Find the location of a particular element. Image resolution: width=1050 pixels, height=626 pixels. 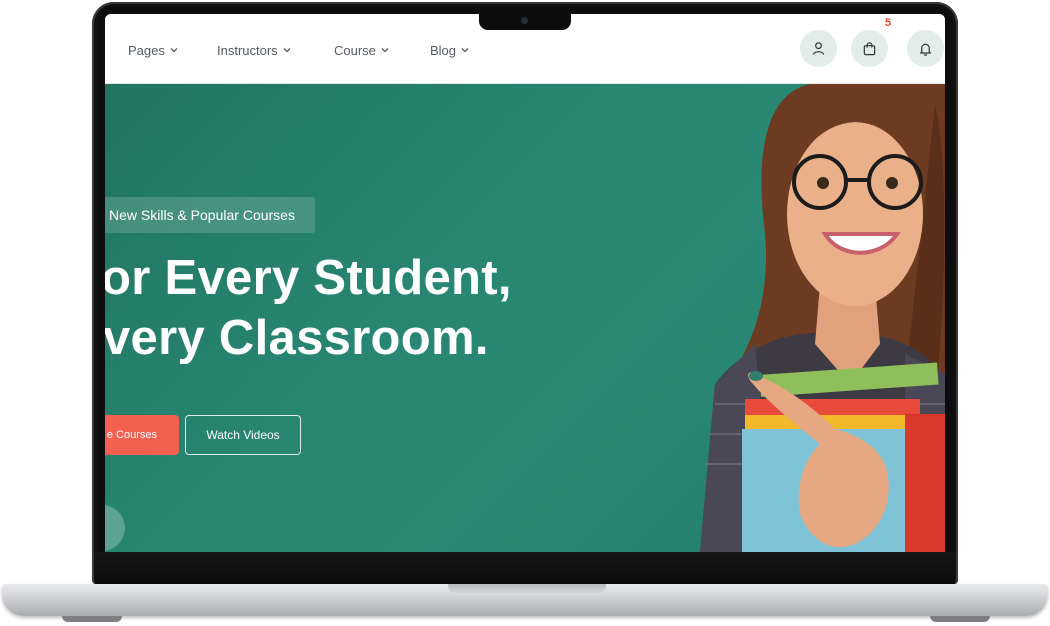

hero-headline-line-2: very Classroom. is located at coordinates (297, 338).